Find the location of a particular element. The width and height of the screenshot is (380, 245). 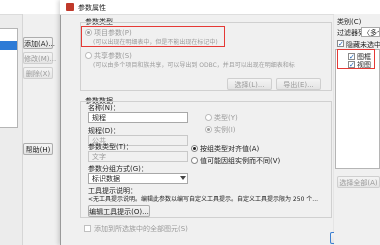

select-all-button: 选择全部(A) is located at coordinates (358, 182).